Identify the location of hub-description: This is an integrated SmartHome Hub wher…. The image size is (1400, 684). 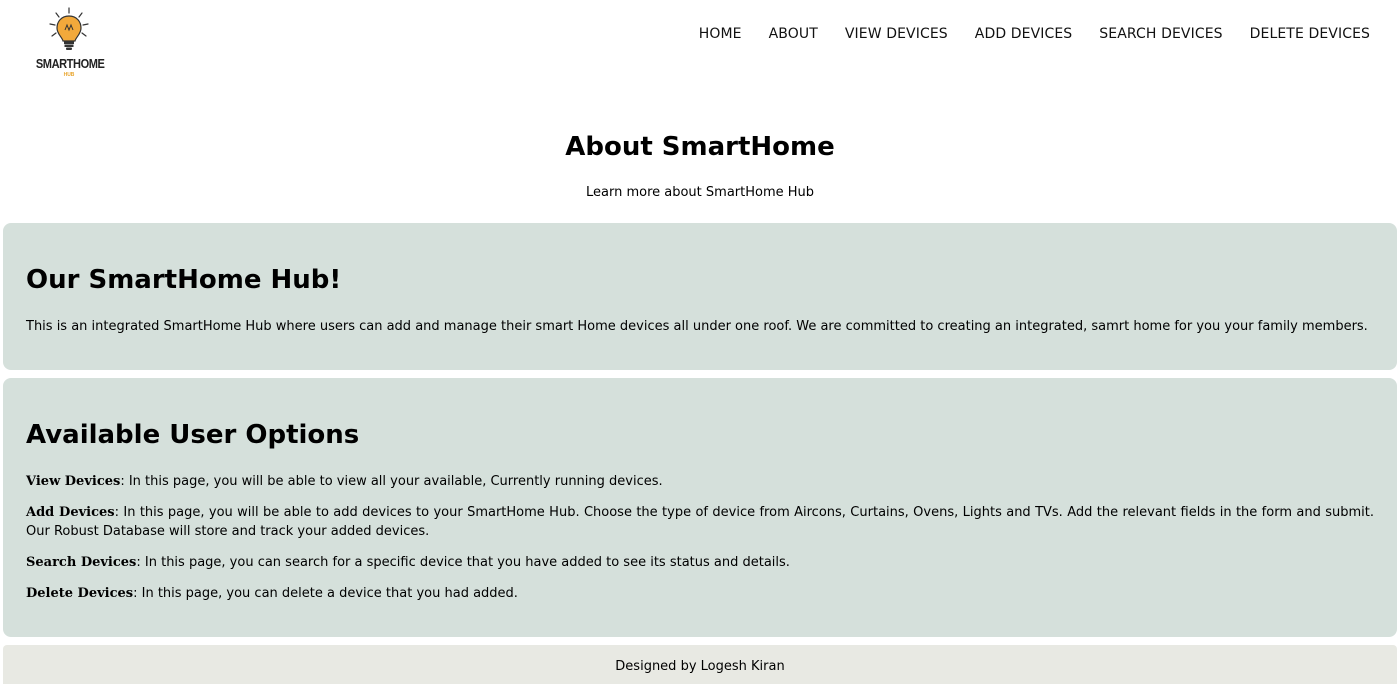
(697, 326).